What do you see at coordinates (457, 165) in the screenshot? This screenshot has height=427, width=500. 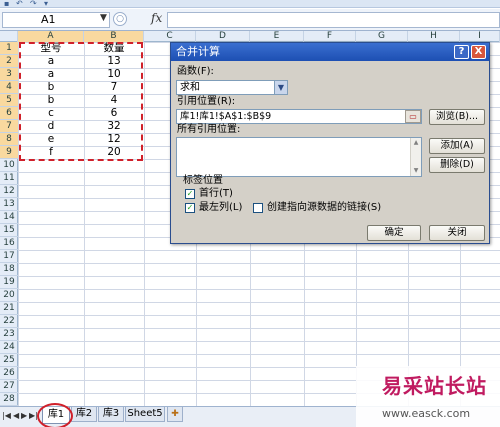 I see `delete-button: 删除(D)` at bounding box center [457, 165].